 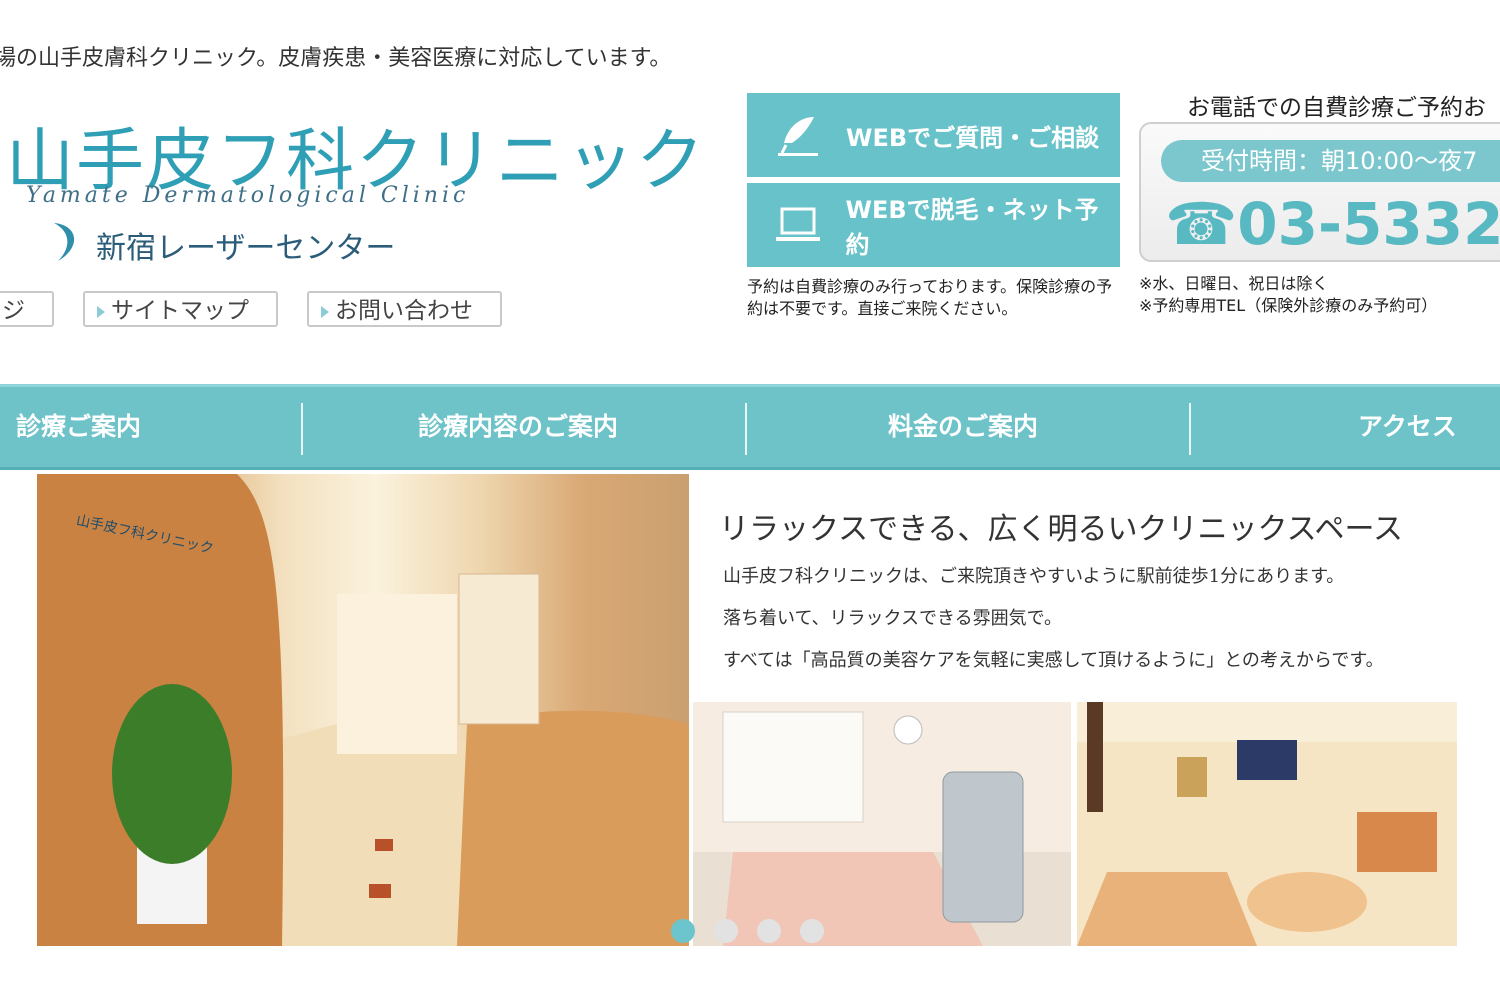 What do you see at coordinates (963, 427) in the screenshot?
I see `nav-item-pricing: 料金のご案内` at bounding box center [963, 427].